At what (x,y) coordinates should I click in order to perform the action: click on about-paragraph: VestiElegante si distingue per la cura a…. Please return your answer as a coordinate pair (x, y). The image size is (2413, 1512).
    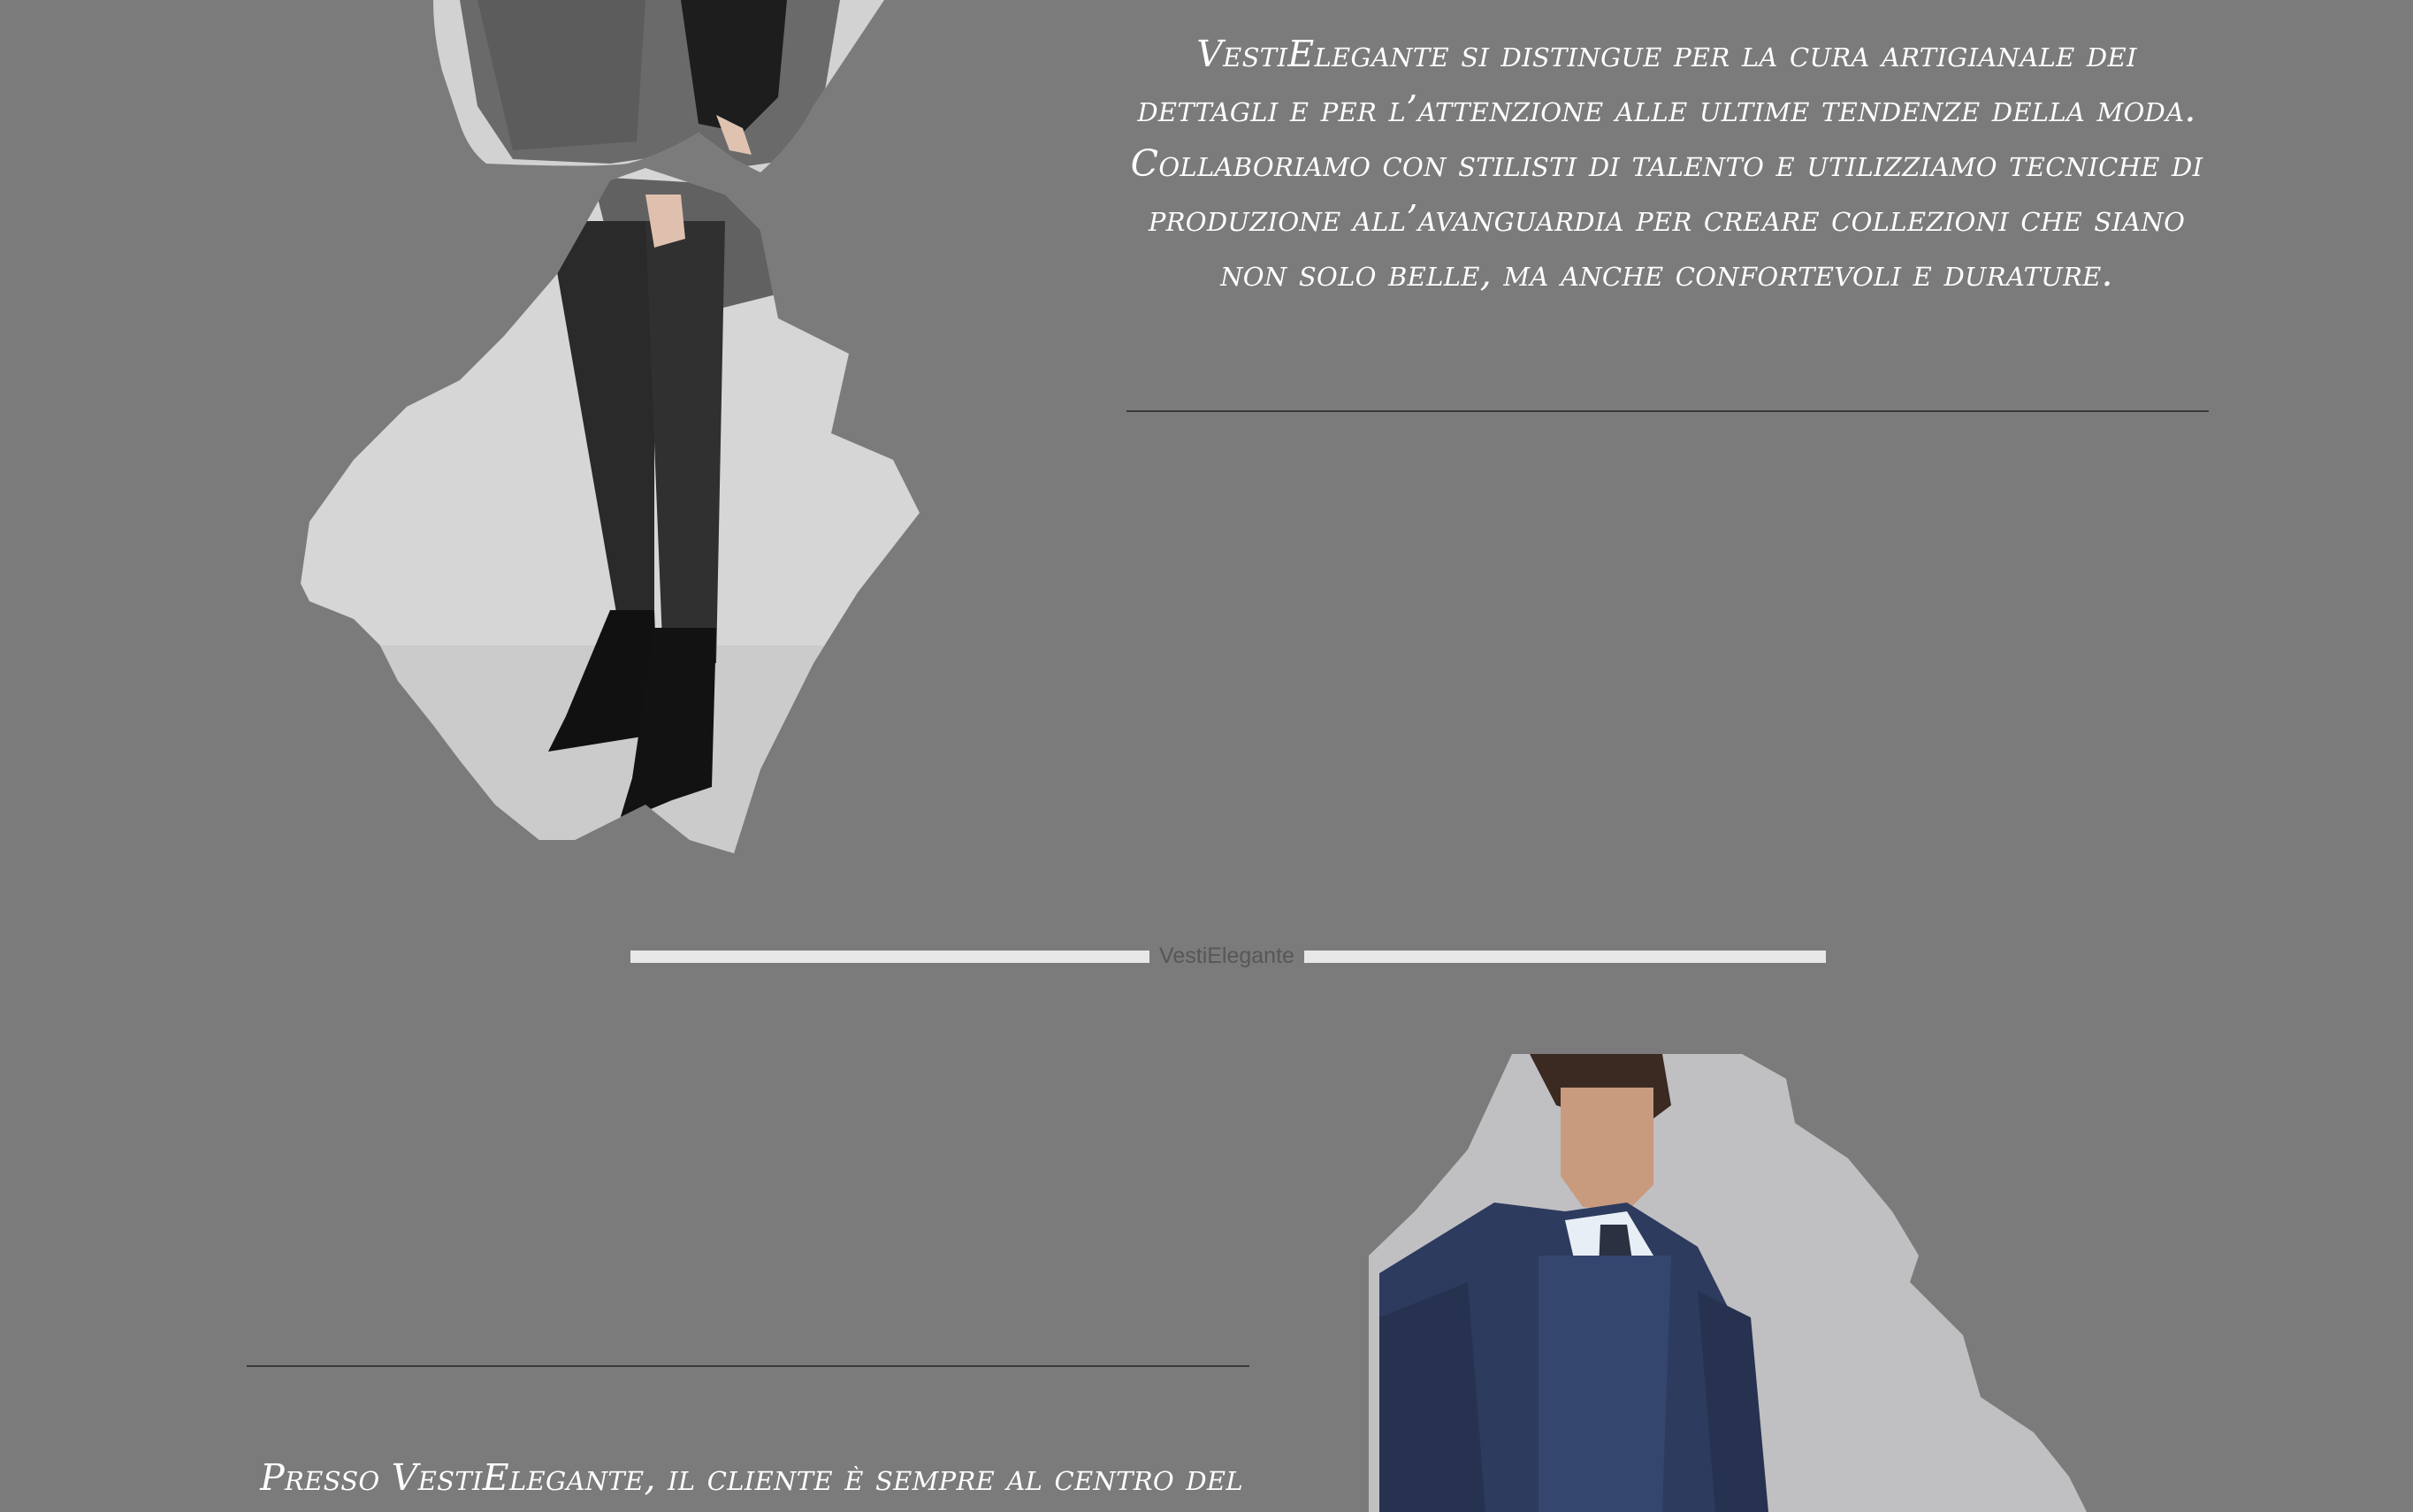
    Looking at the image, I should click on (1666, 163).